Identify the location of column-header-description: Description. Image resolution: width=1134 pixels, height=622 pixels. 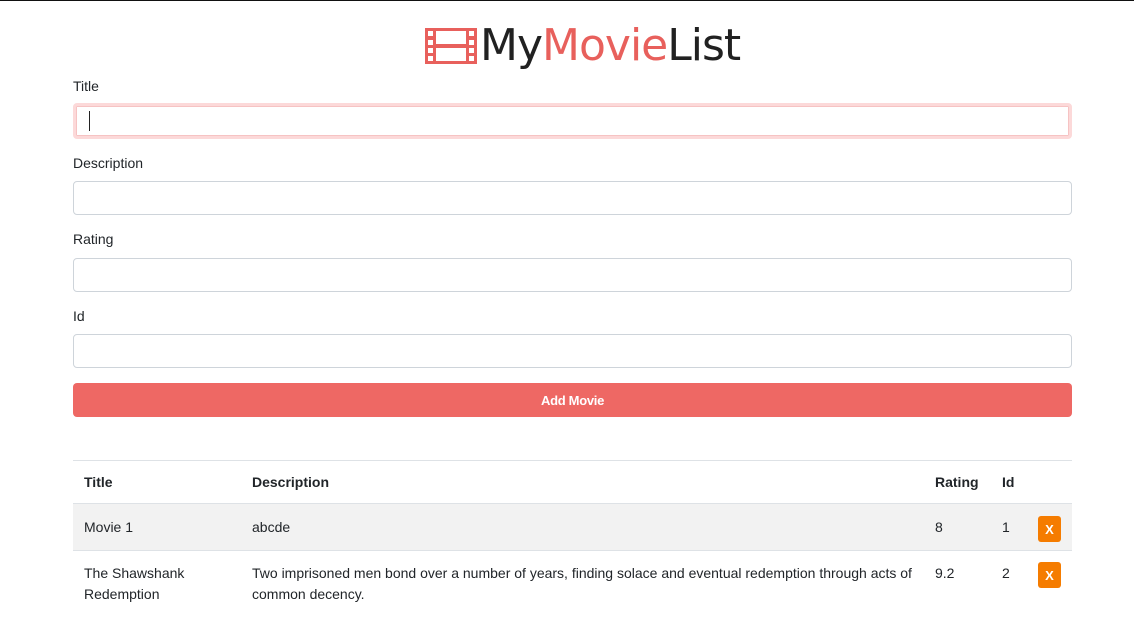
(582, 482).